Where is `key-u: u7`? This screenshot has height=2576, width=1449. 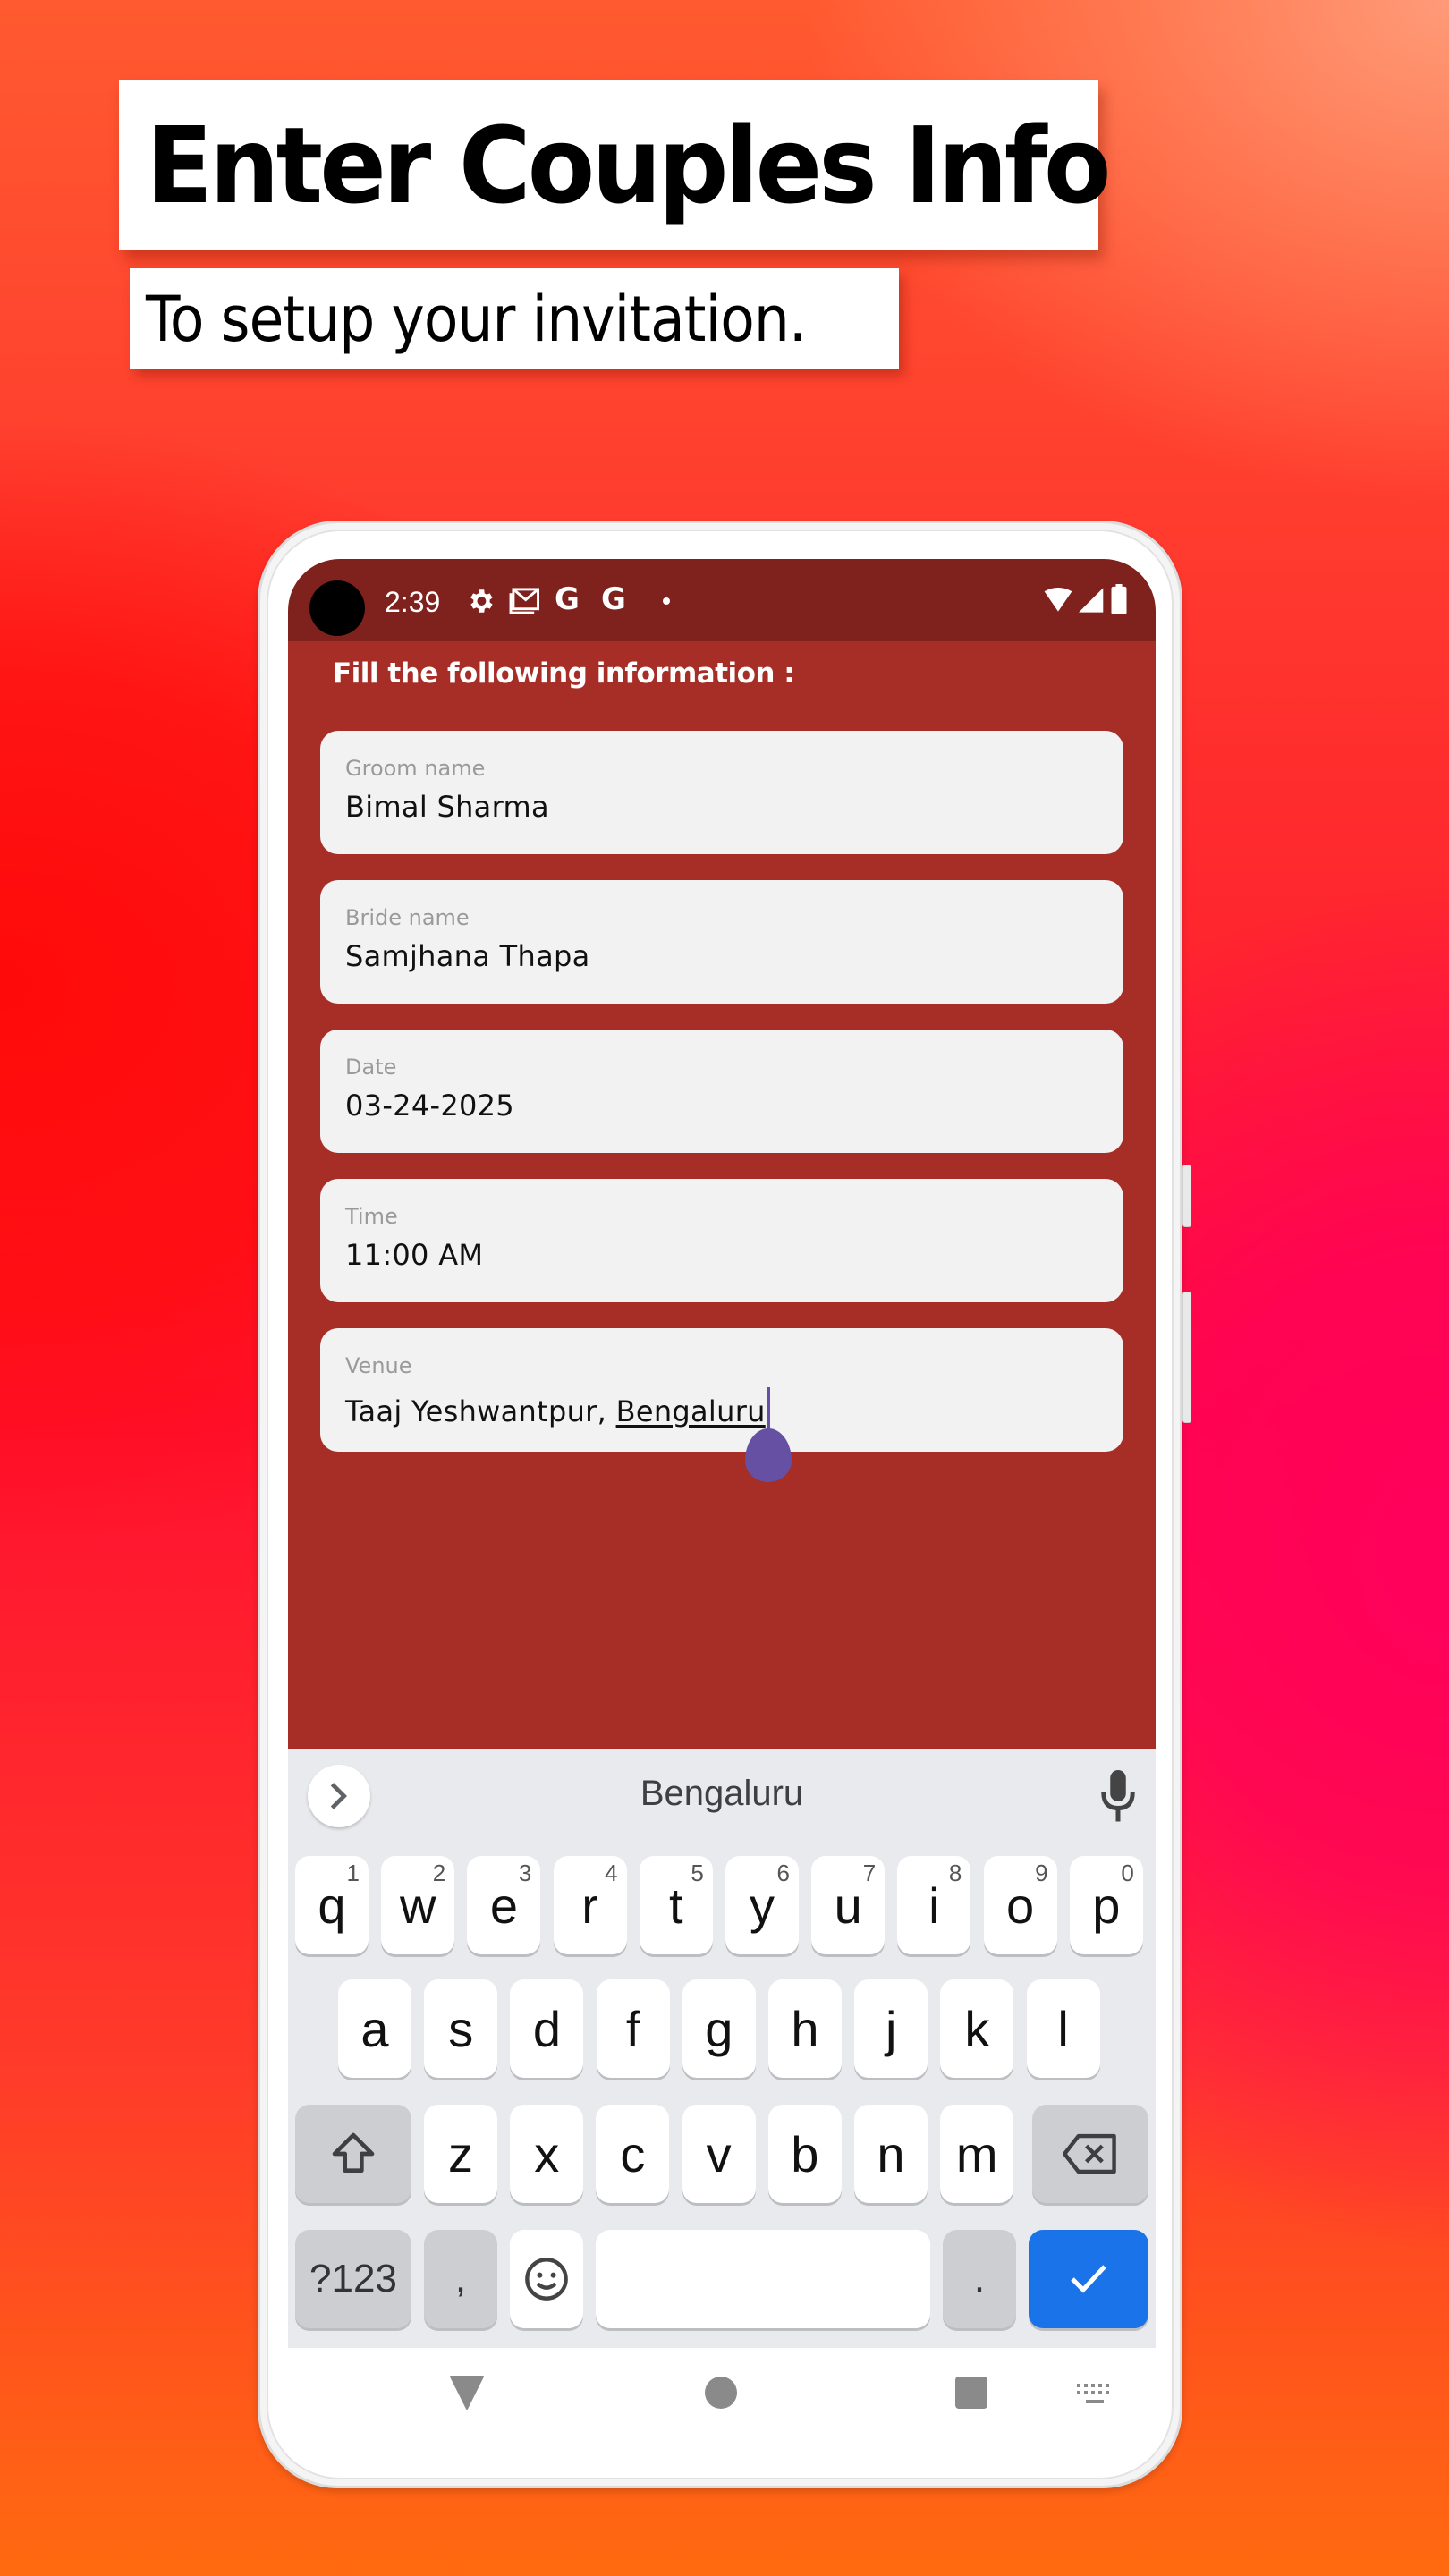
key-u: u7 is located at coordinates (848, 1905).